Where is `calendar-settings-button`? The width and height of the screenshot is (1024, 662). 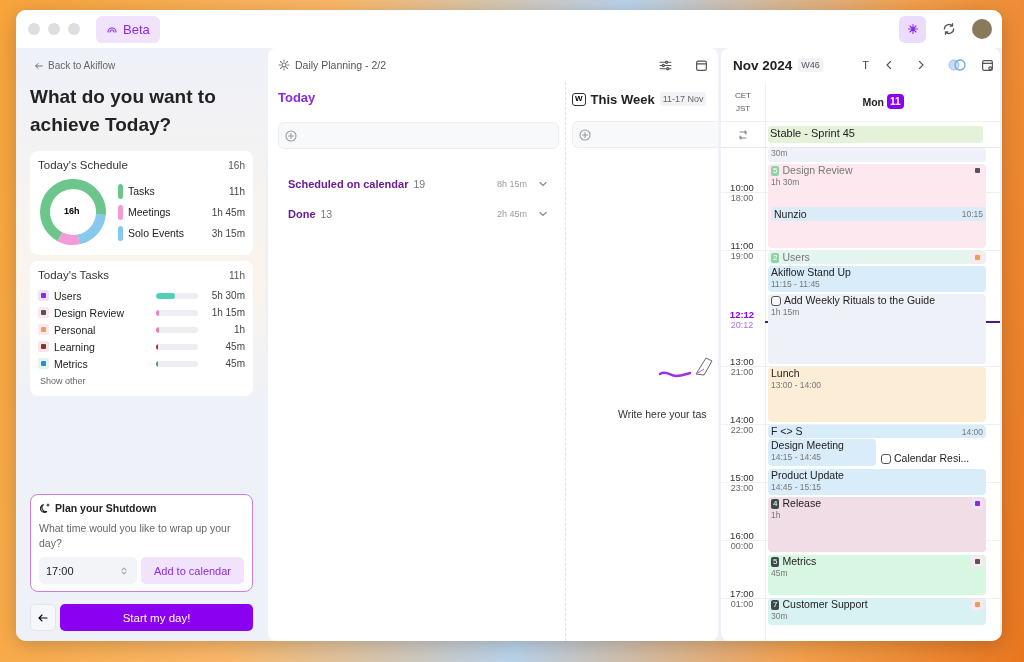
calendar-settings-button is located at coordinates (987, 65).